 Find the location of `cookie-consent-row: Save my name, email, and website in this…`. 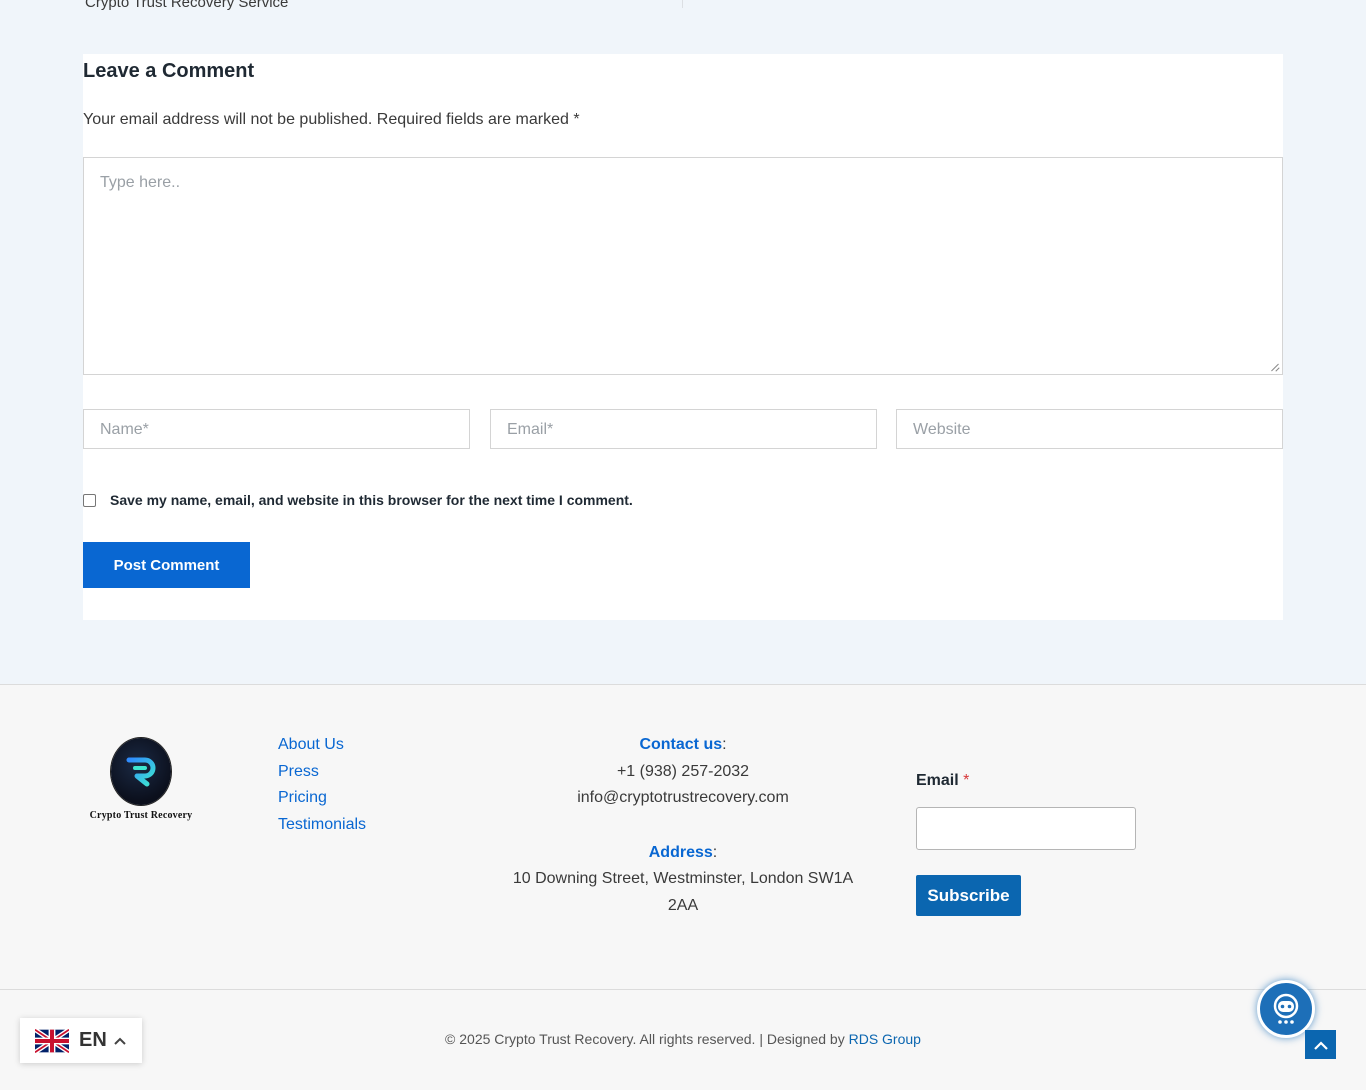

cookie-consent-row: Save my name, email, and website in this… is located at coordinates (358, 500).